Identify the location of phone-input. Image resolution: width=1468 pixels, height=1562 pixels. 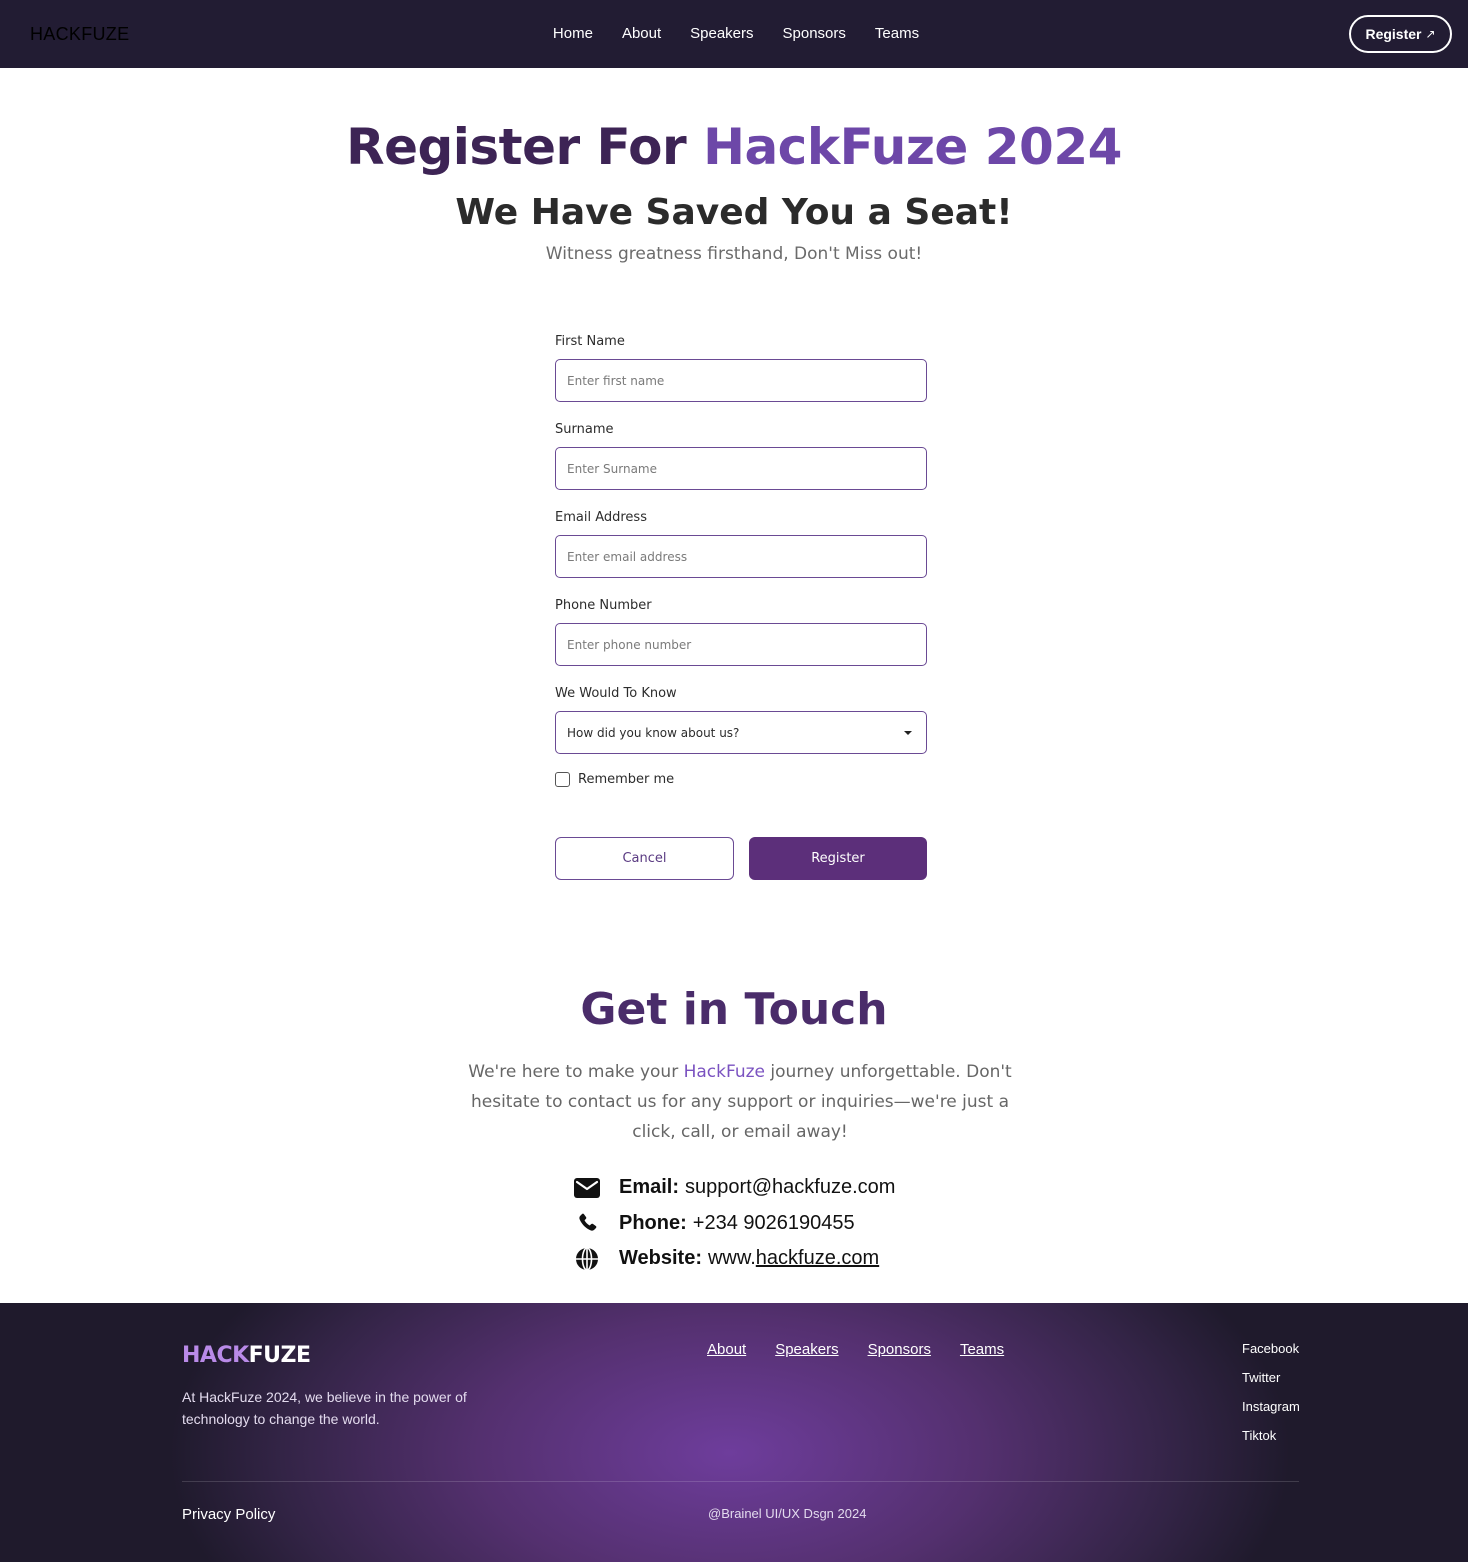
(741, 644).